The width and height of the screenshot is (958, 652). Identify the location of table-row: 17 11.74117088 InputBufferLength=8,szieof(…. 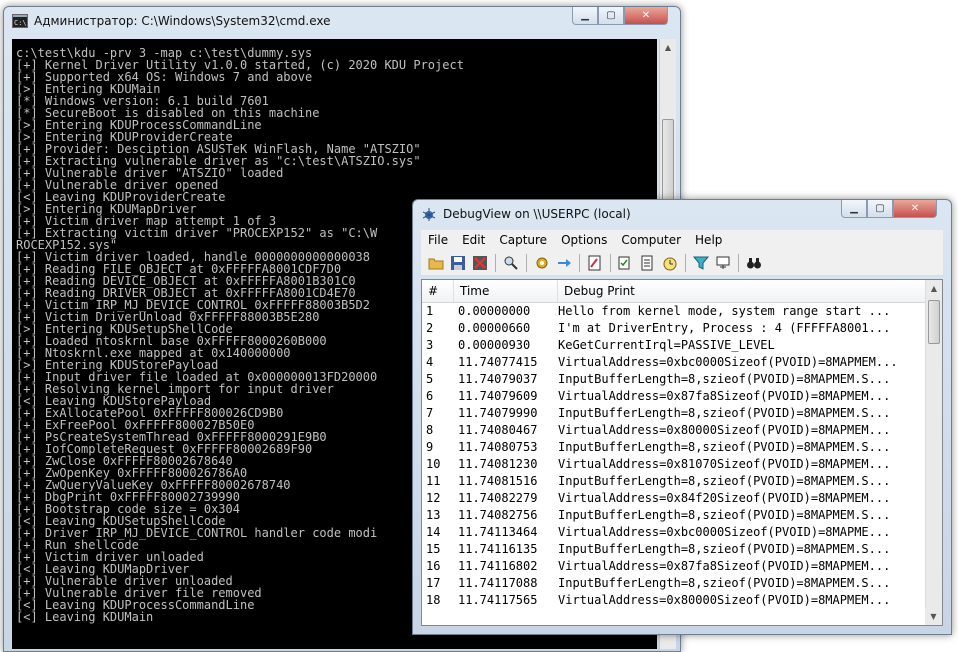
(673, 583).